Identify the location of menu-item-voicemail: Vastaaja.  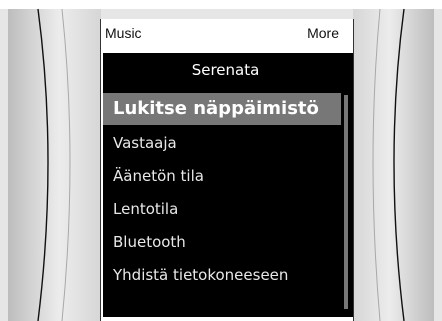
(222, 143).